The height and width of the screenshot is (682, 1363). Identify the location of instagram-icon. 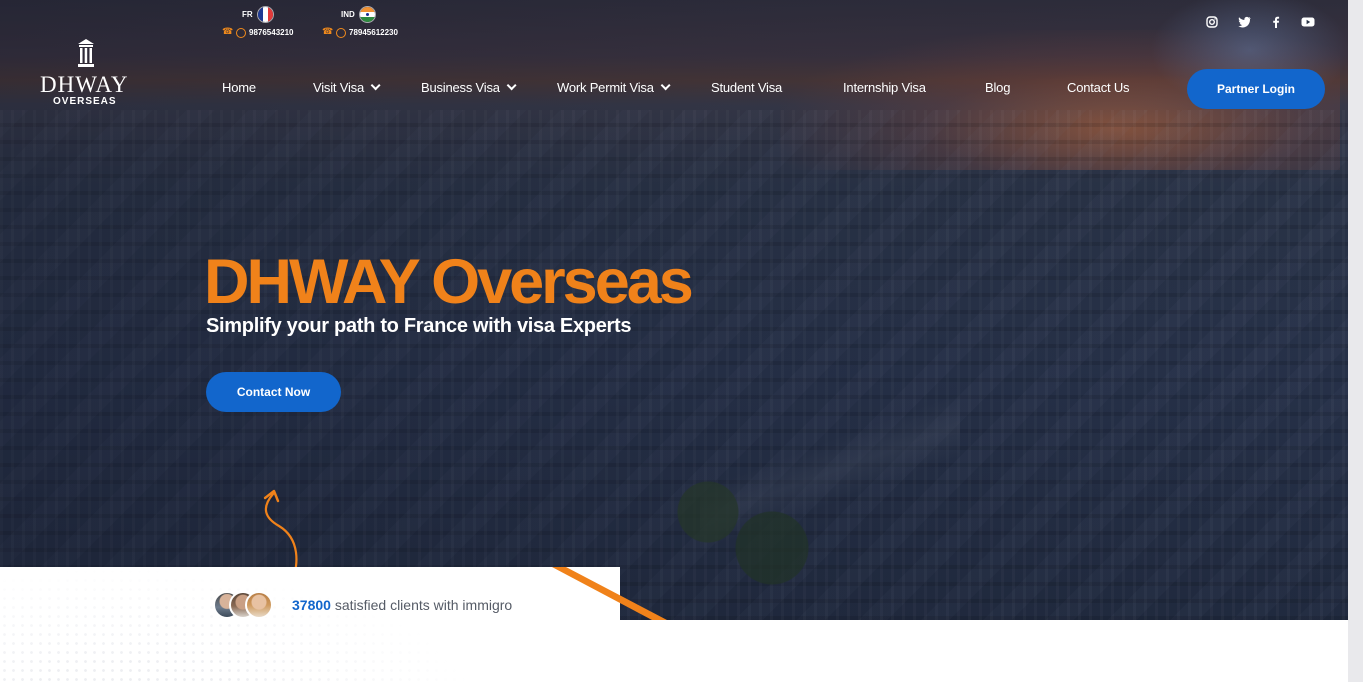
(1212, 22).